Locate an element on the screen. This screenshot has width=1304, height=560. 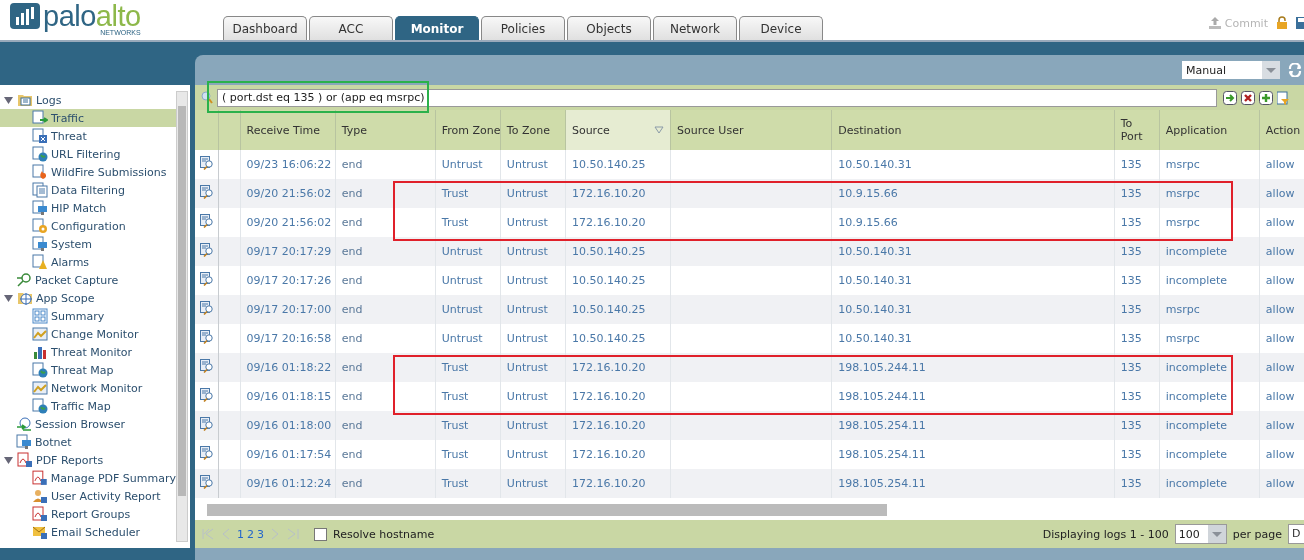
tree-item: PDF Reports is located at coordinates (88, 460).